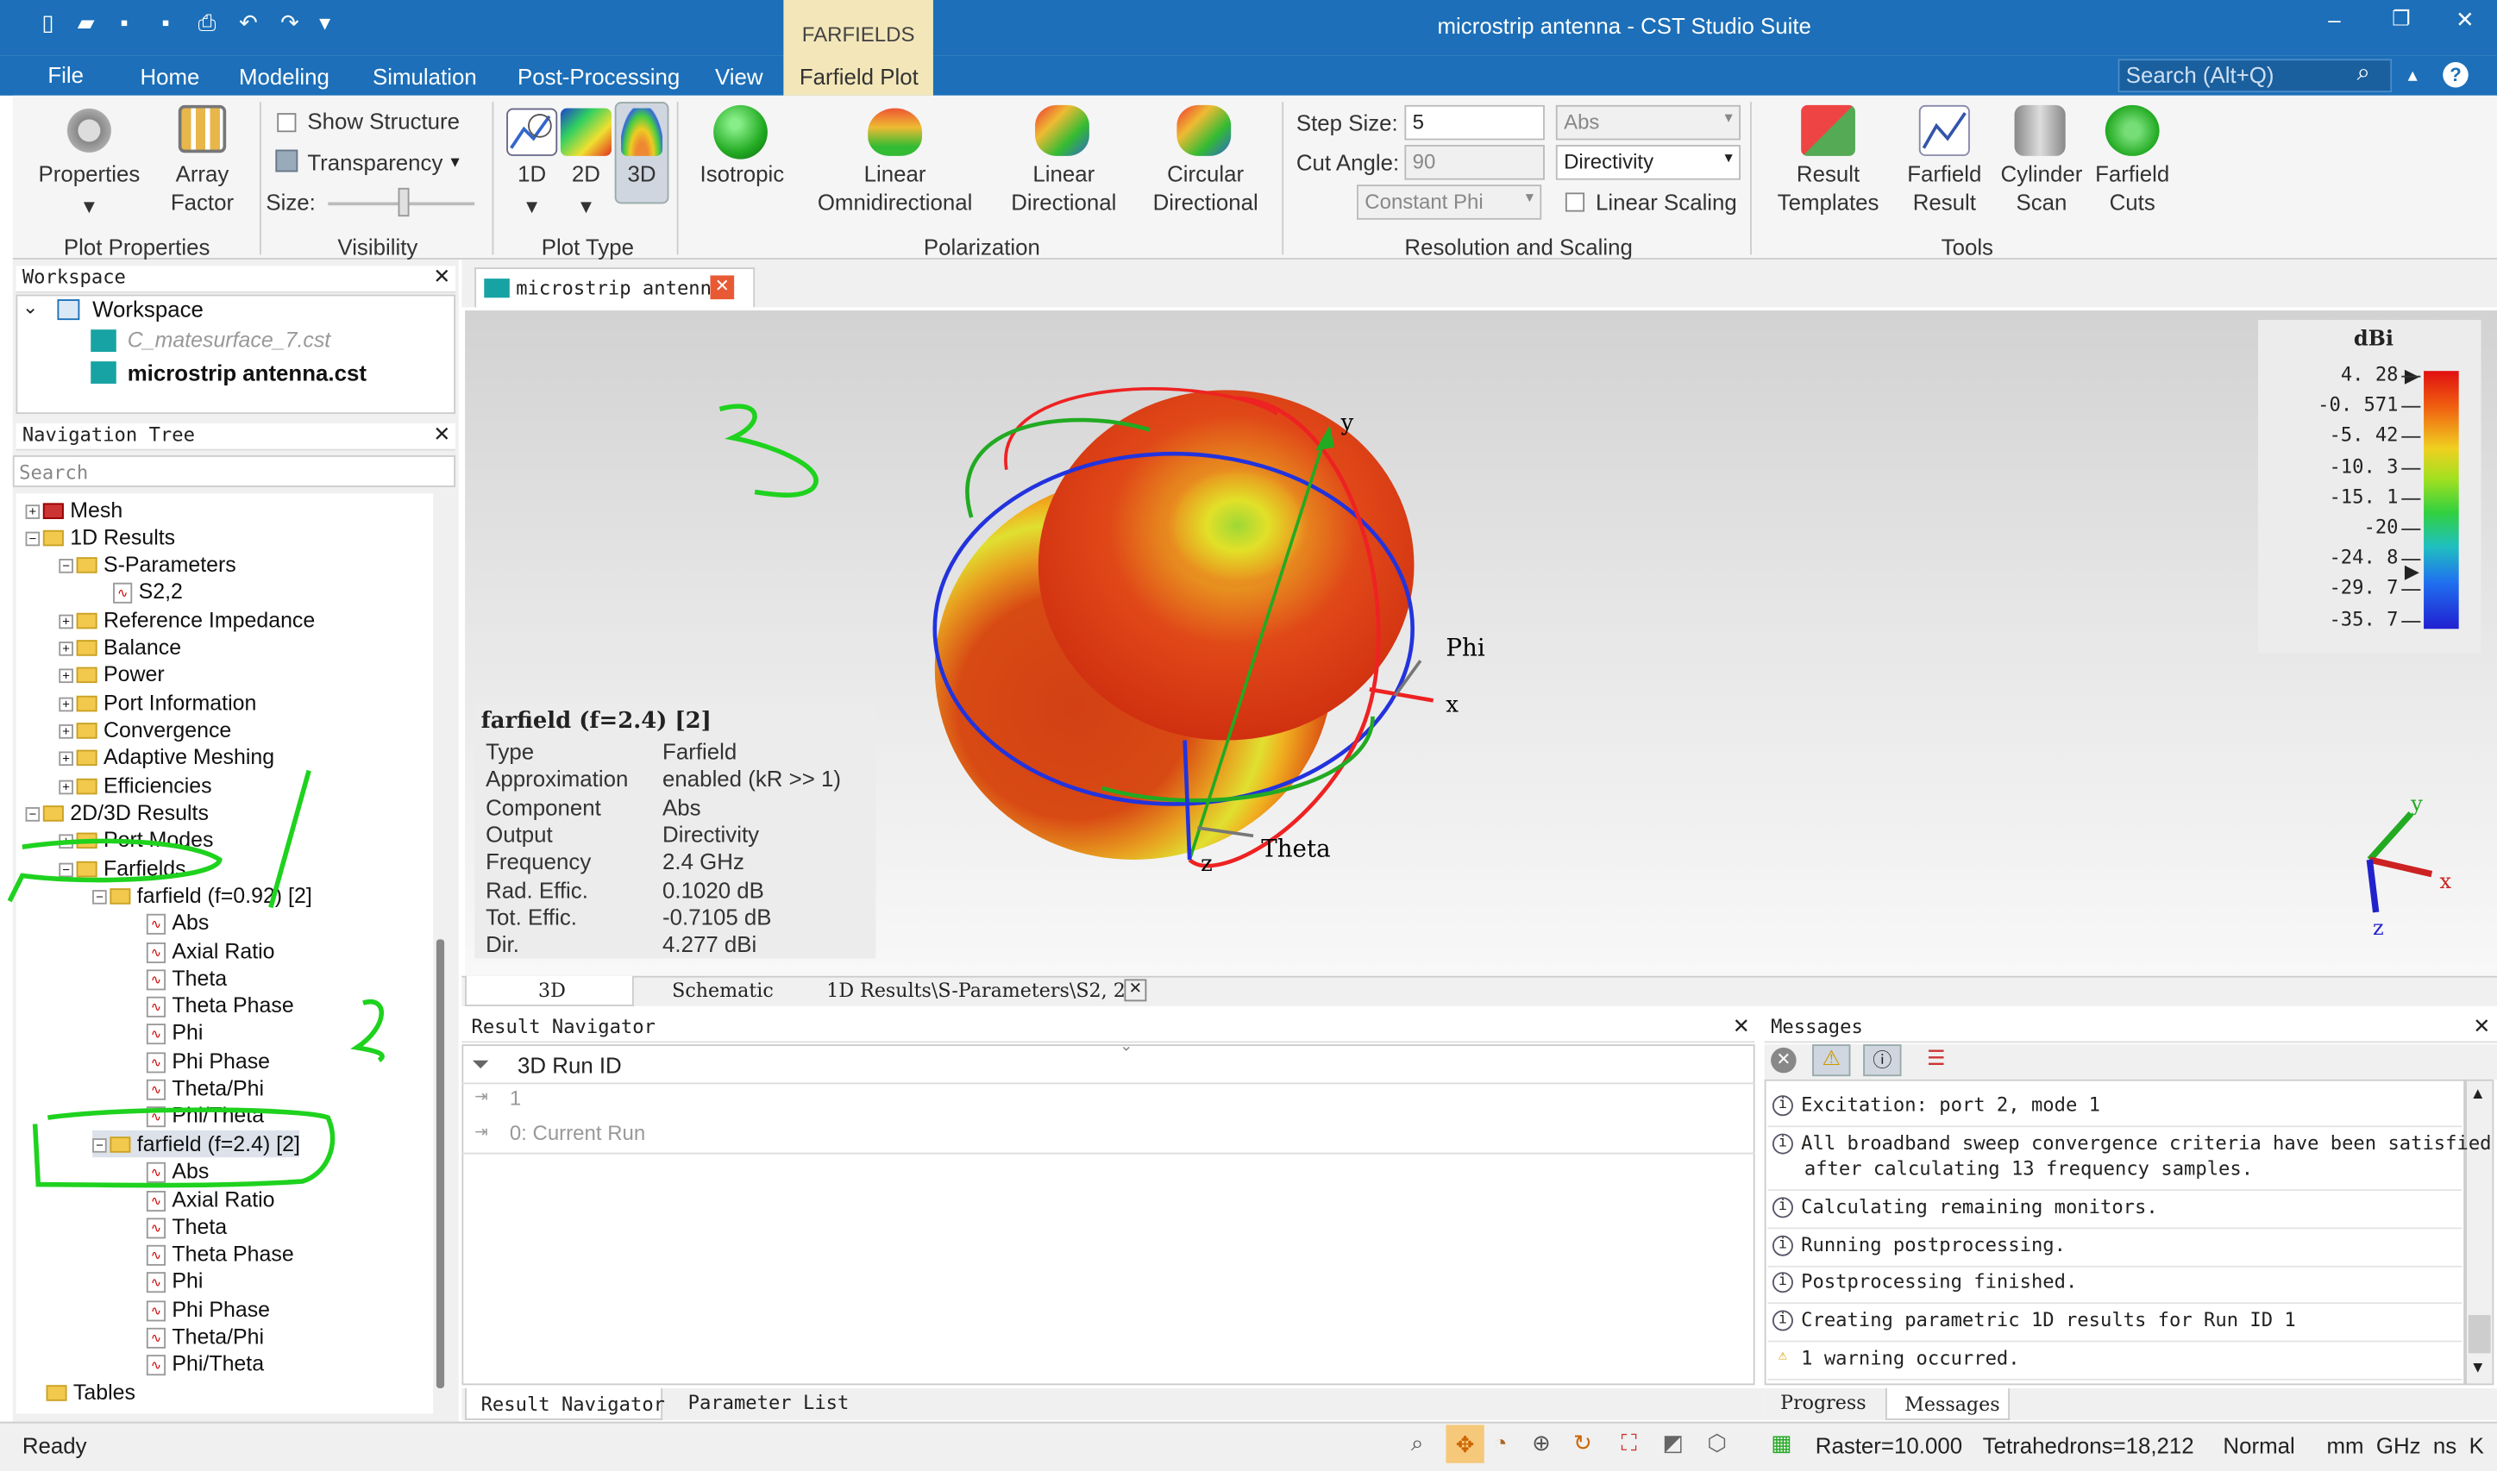  Describe the element at coordinates (2042, 203) in the screenshot. I see `cylinder-scan-label-2: Scan` at that location.